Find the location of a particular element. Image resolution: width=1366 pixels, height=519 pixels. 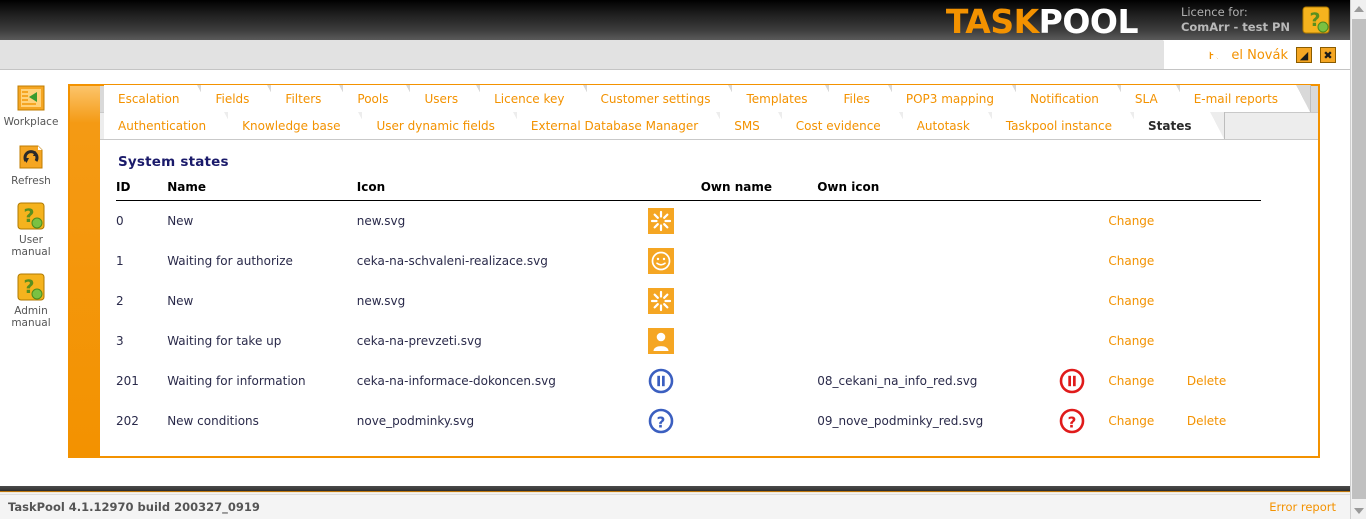

page-title: System states is located at coordinates (173, 162).